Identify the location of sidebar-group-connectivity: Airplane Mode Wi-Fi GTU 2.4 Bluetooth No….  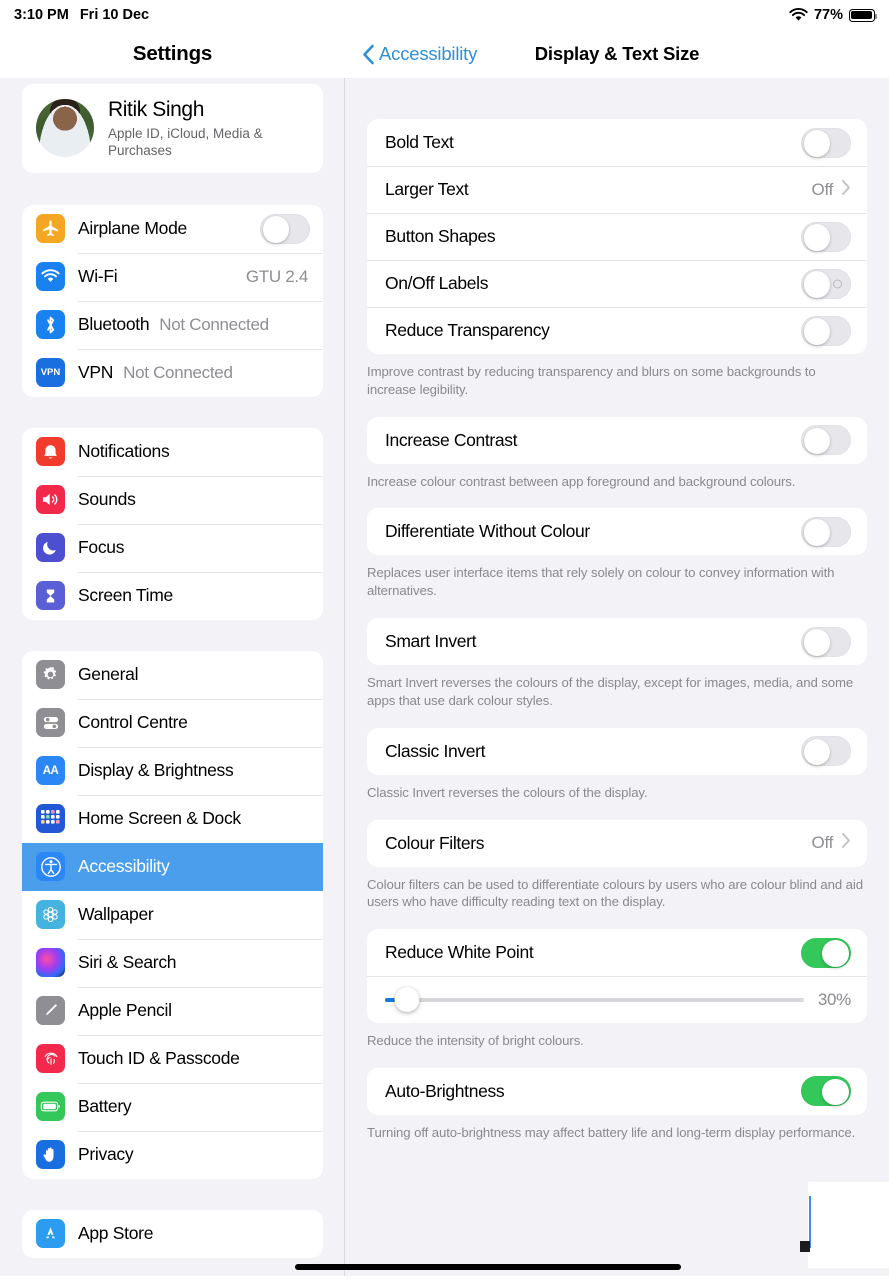
(172, 300).